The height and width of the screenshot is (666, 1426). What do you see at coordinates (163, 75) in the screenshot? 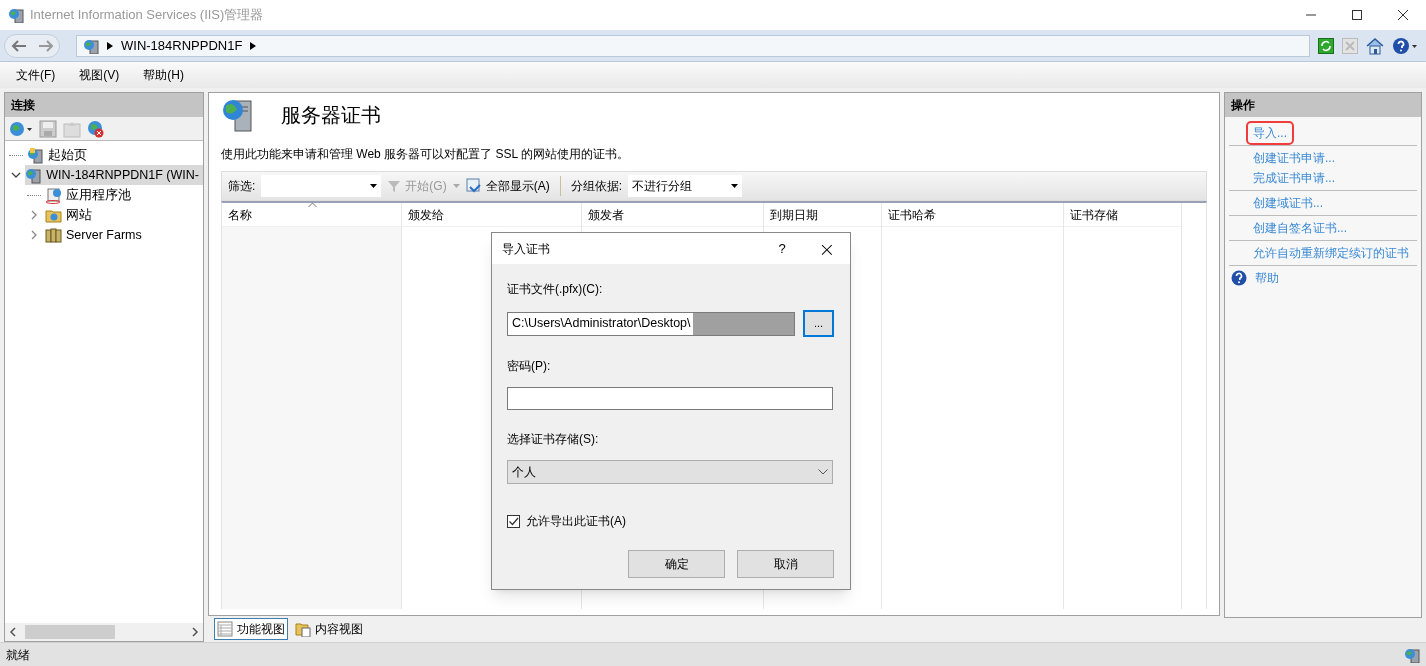
I see `menu-item: 帮助(H)` at bounding box center [163, 75].